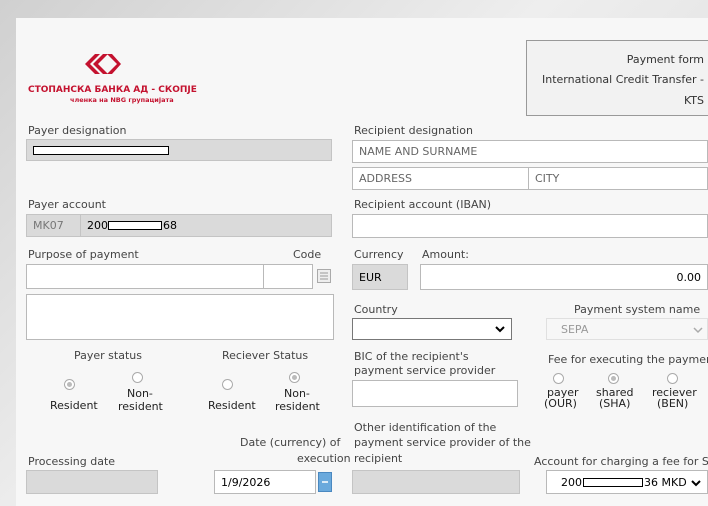  I want to click on fee-sha-line2: (SHA), so click(615, 403).